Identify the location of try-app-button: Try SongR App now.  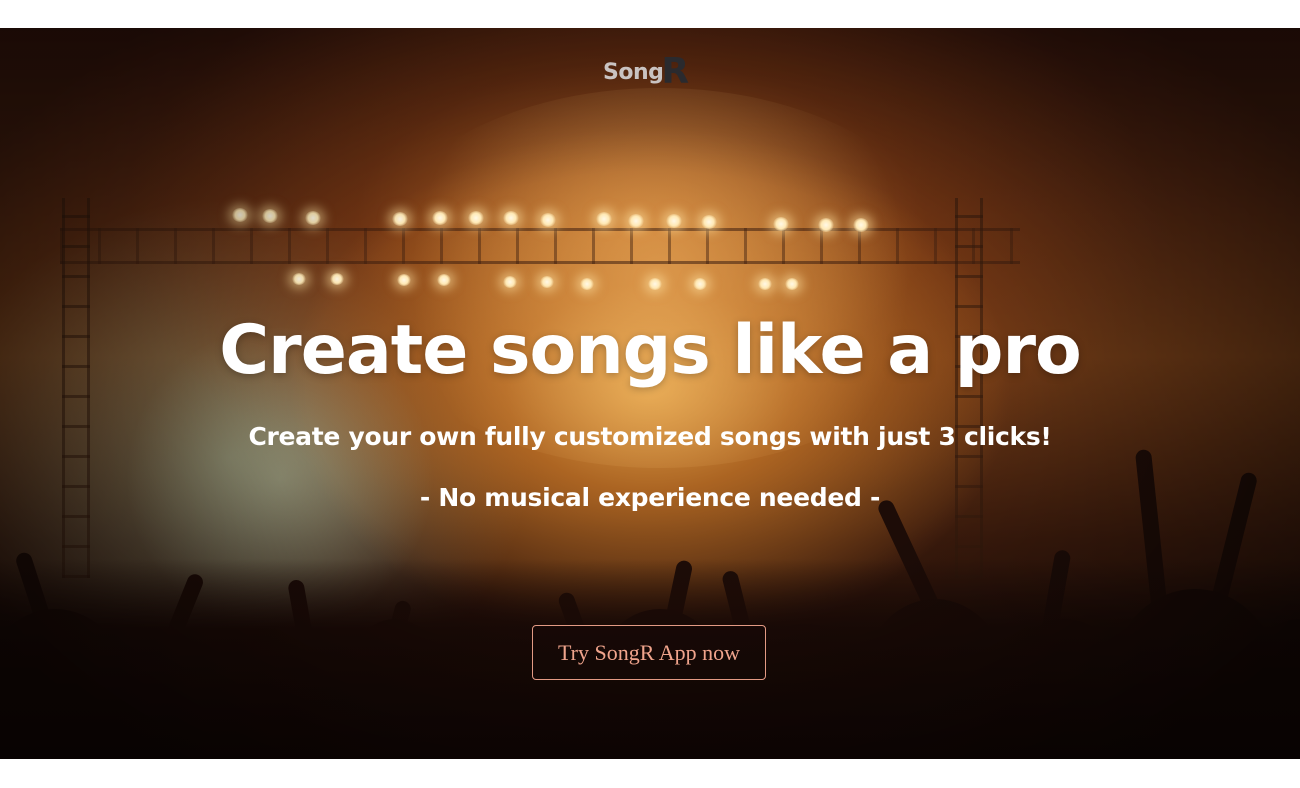
(649, 652).